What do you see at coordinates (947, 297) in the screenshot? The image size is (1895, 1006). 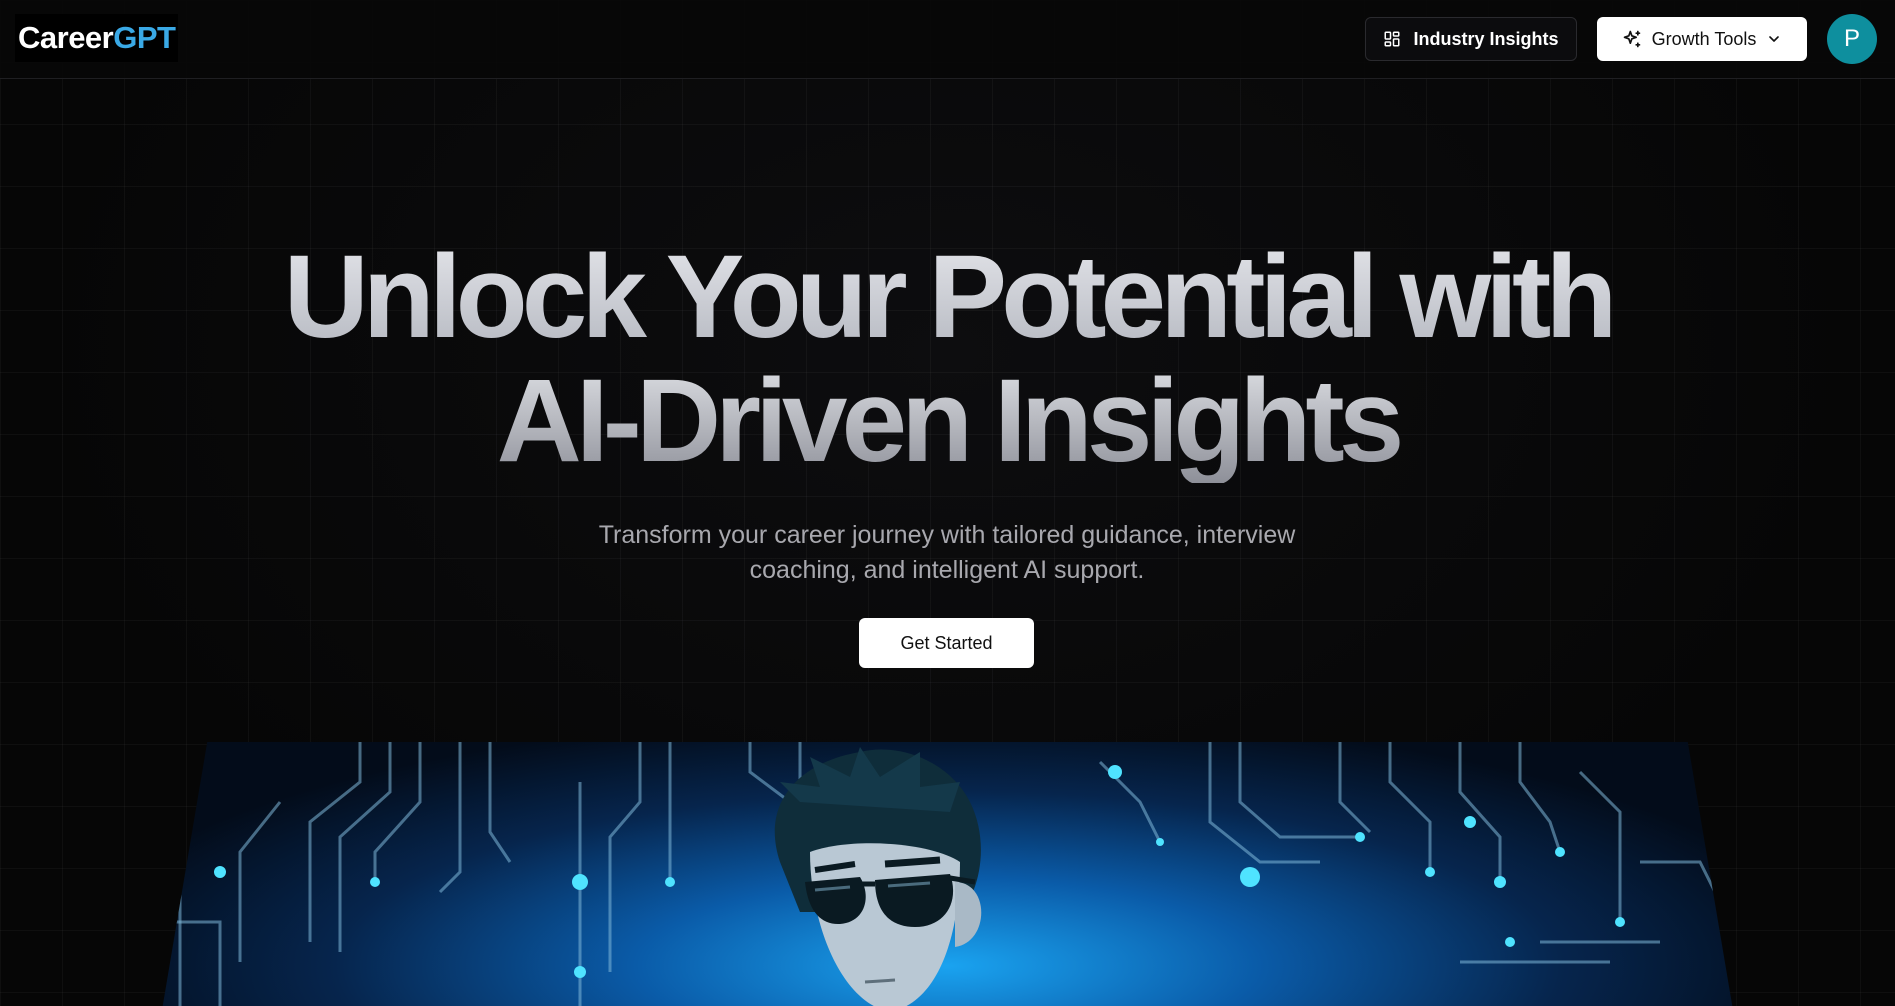 I see `hero-title-line-1: Unlock Your Potential with` at bounding box center [947, 297].